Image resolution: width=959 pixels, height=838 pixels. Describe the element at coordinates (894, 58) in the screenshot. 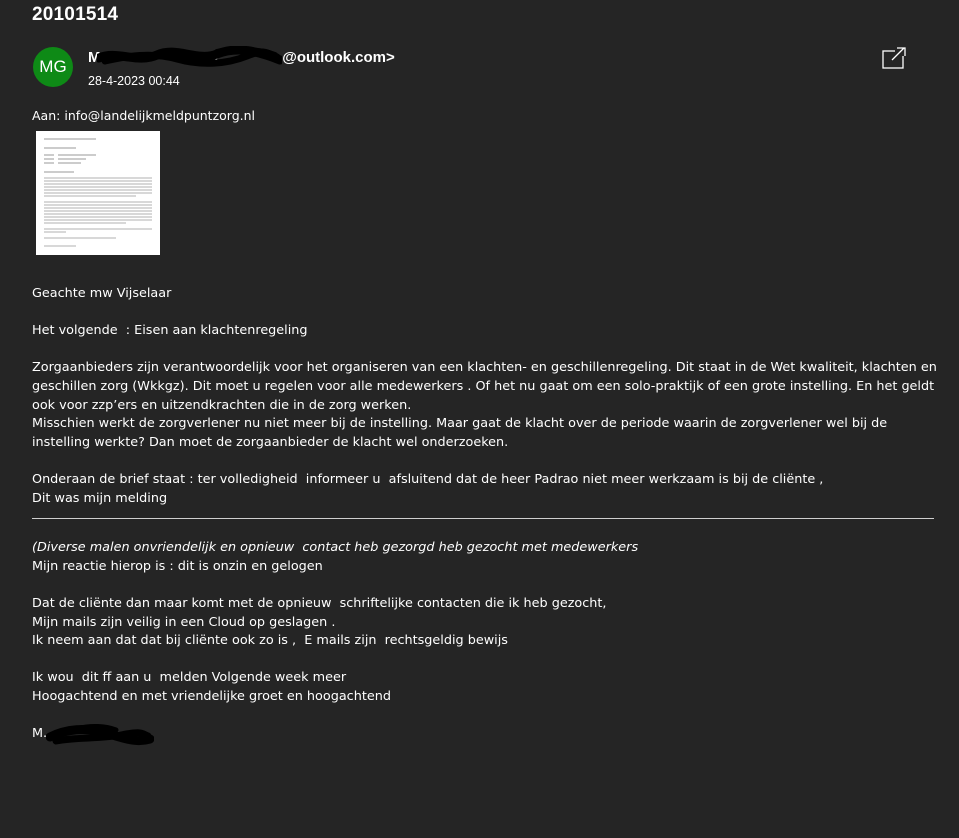

I see `open-in-new-window-icon` at that location.